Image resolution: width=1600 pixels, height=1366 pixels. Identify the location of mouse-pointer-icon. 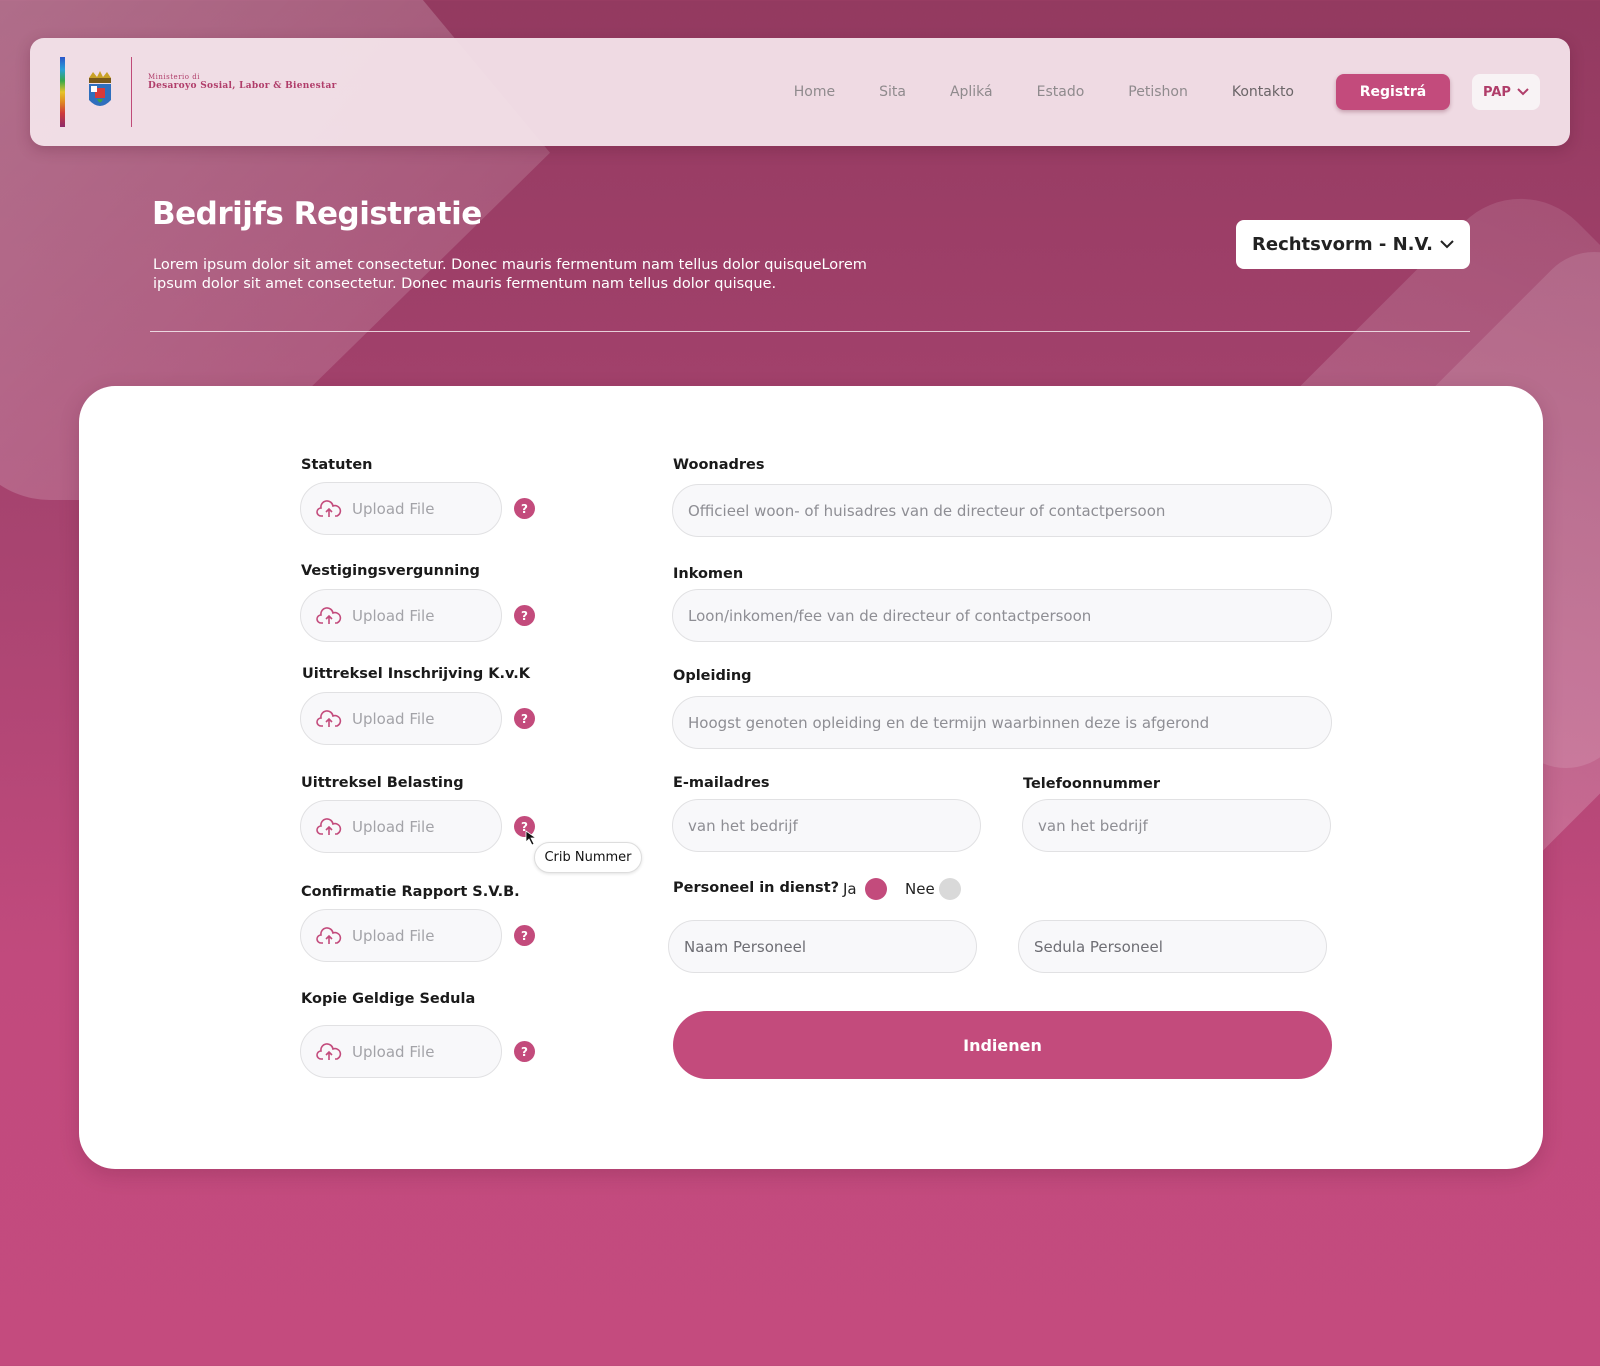
(531, 838).